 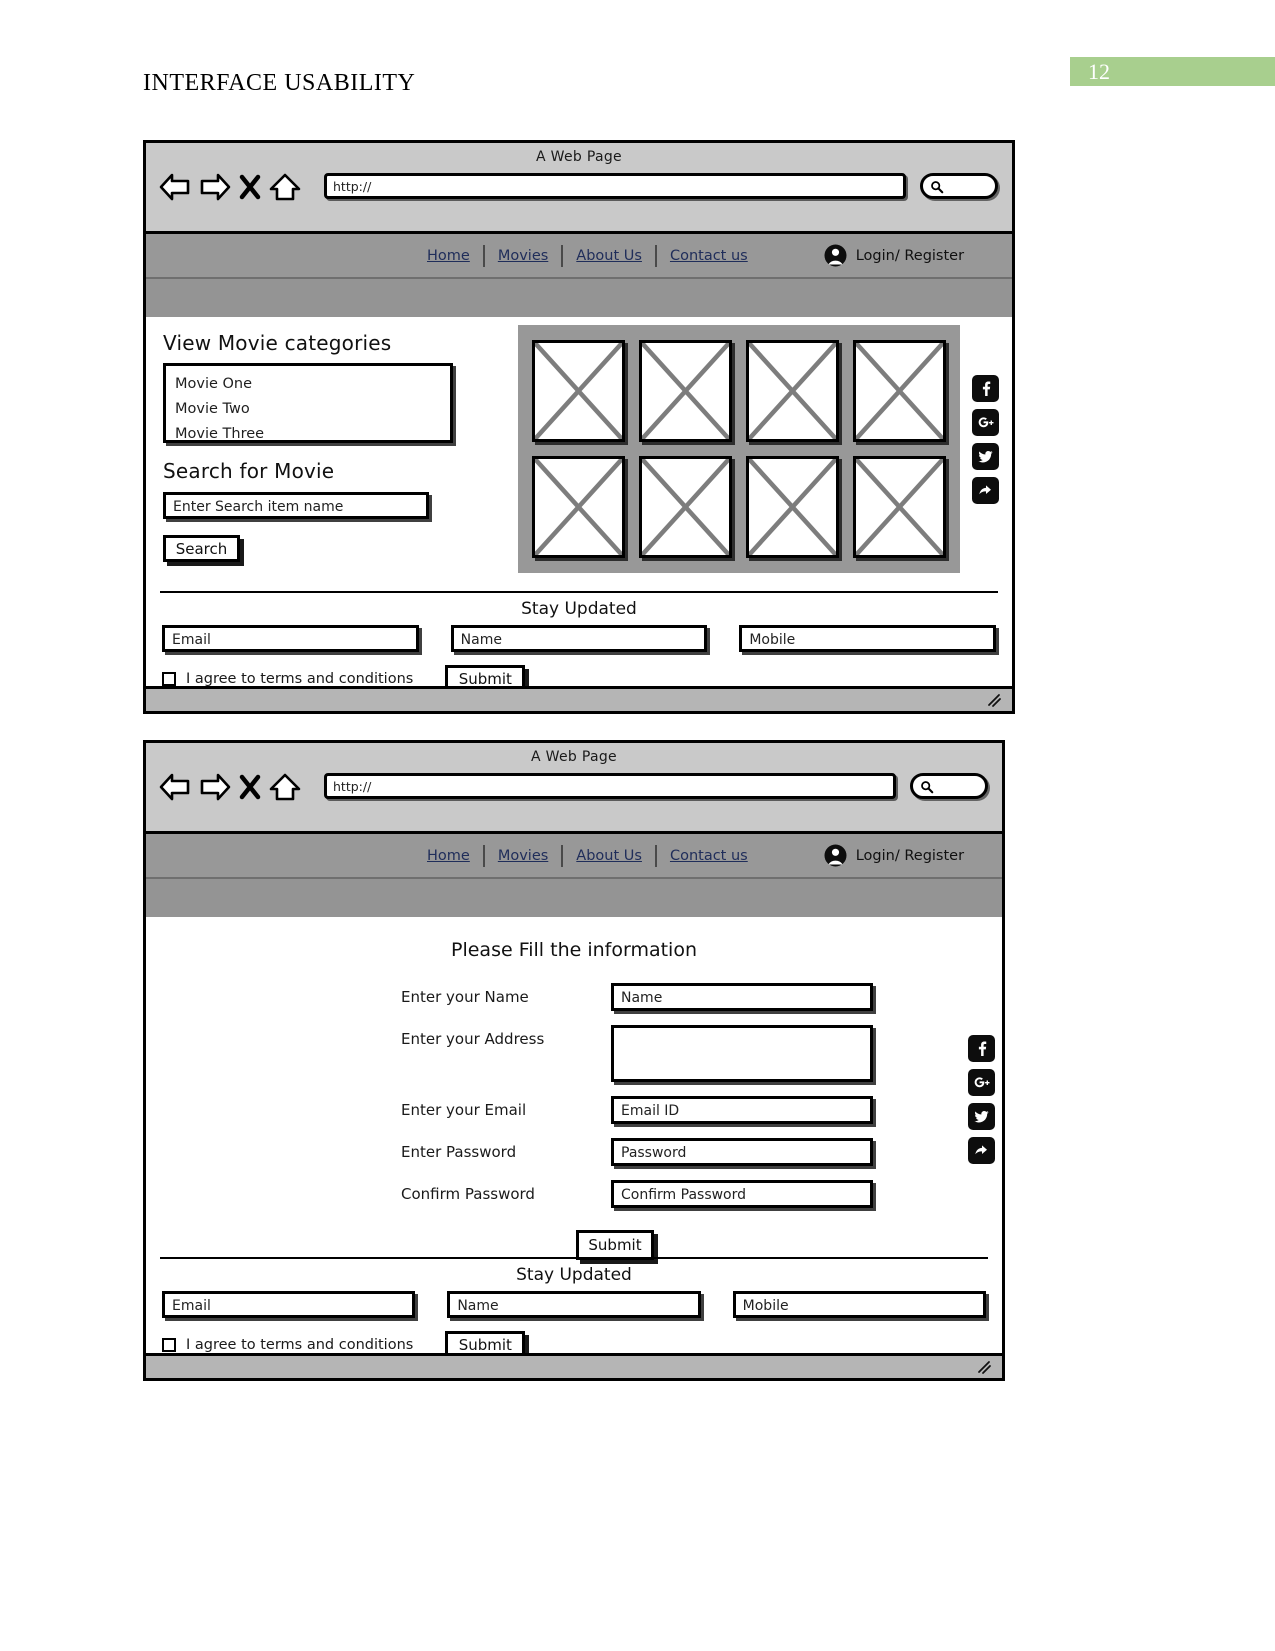 I want to click on form-row-email: Enter your Email Email ID, so click(x=701, y=1110).